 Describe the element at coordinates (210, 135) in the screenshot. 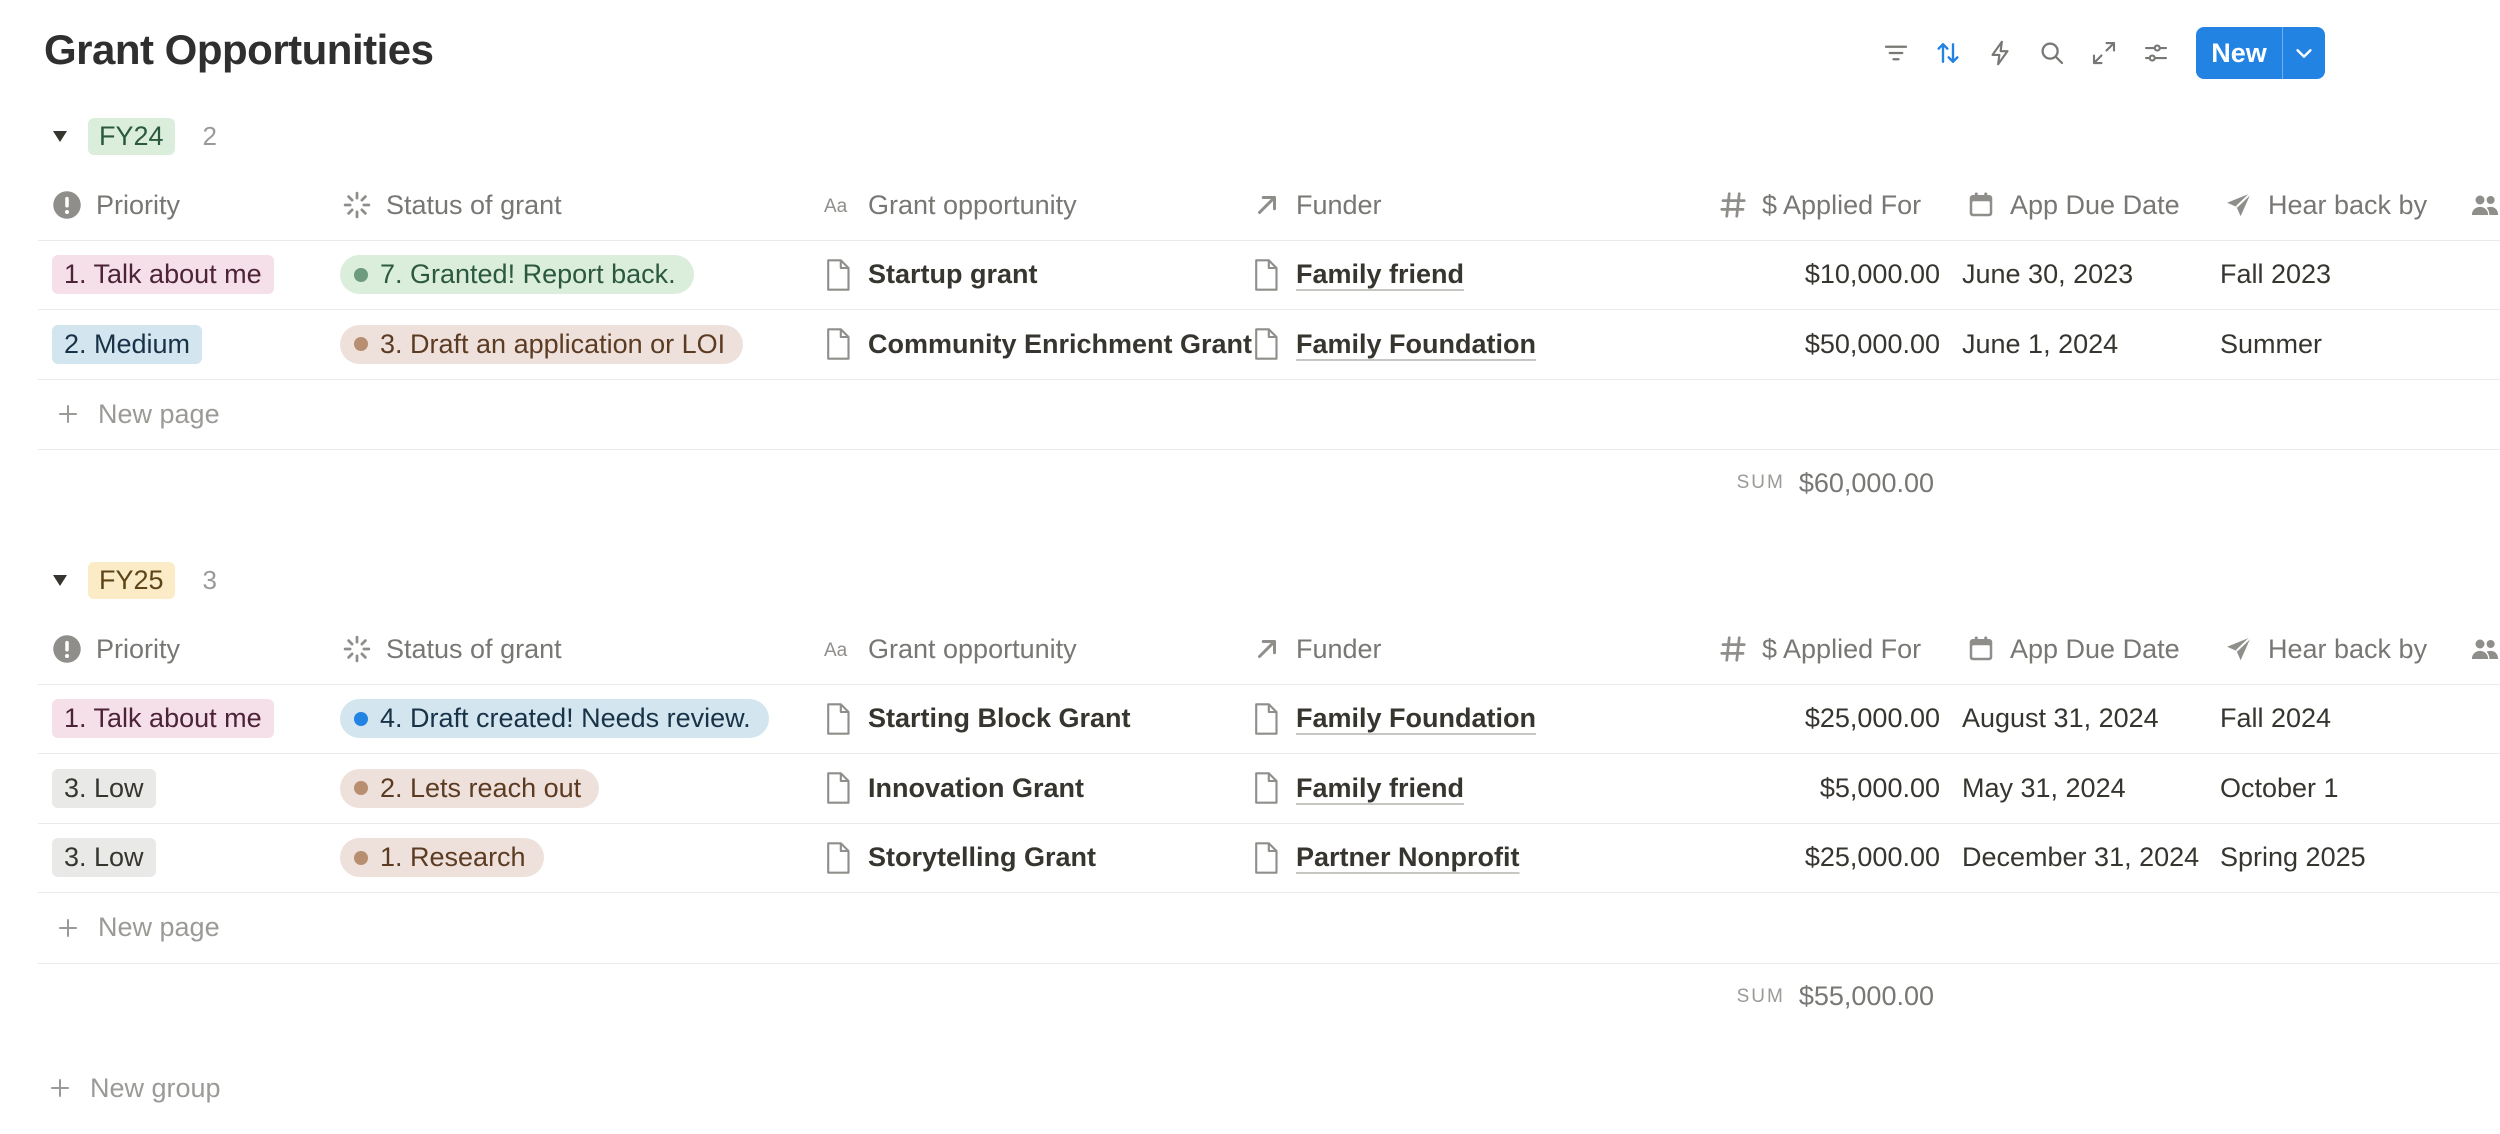

I see `group-count: 2` at that location.